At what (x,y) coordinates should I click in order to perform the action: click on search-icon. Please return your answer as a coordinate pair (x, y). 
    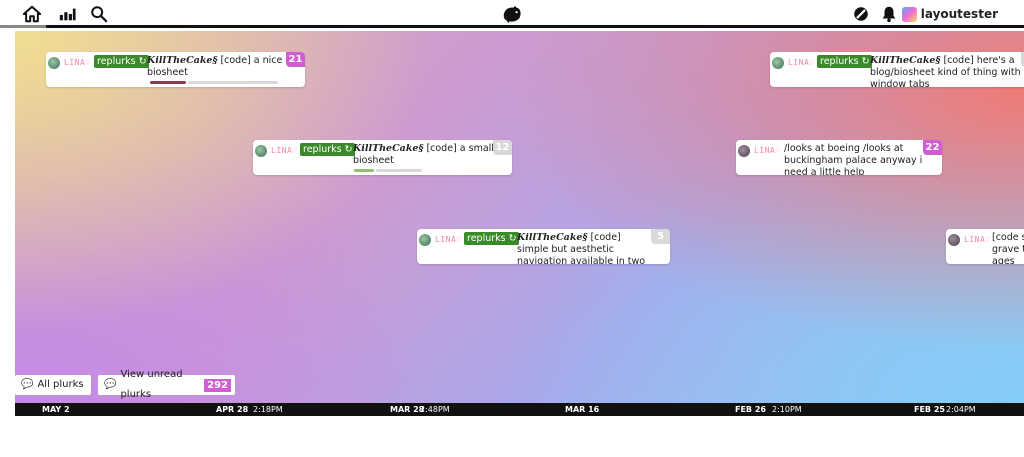
    Looking at the image, I should click on (99, 14).